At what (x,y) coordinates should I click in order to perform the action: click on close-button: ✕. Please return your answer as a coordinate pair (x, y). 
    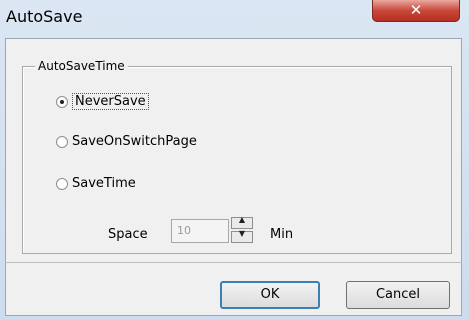
    Looking at the image, I should click on (416, 11).